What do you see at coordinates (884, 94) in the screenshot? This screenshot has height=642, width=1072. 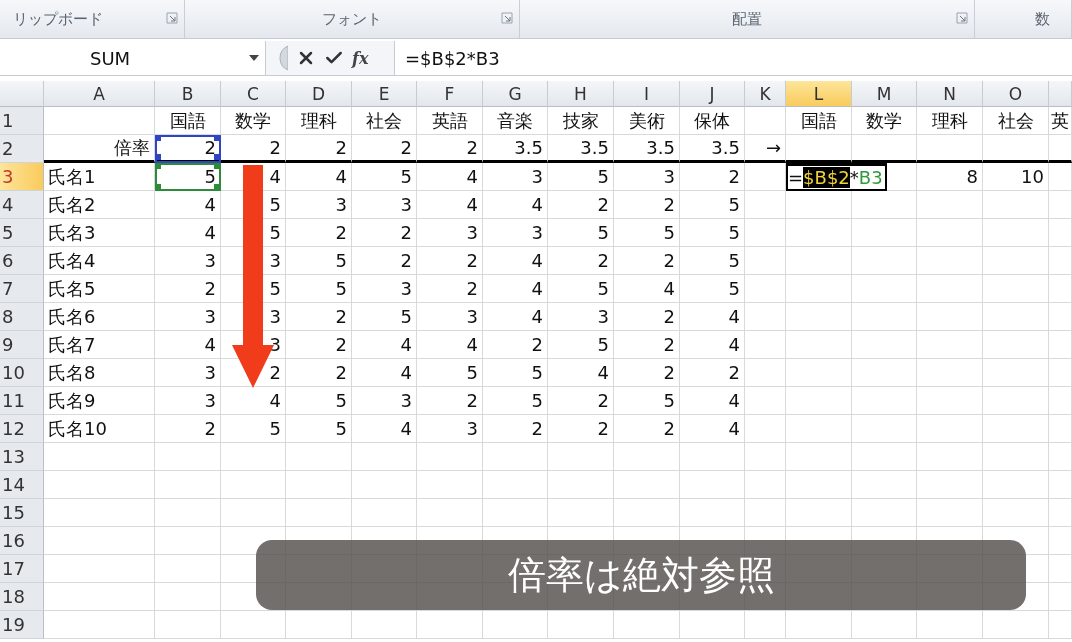 I see `column-header: M` at bounding box center [884, 94].